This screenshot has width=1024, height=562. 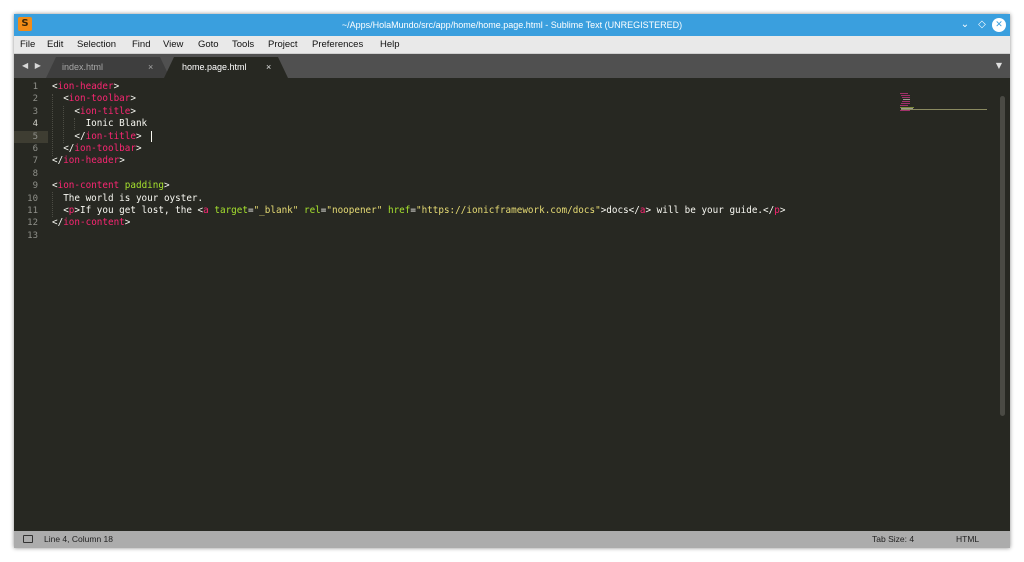 I want to click on string-token: "noopener", so click(x=354, y=210).